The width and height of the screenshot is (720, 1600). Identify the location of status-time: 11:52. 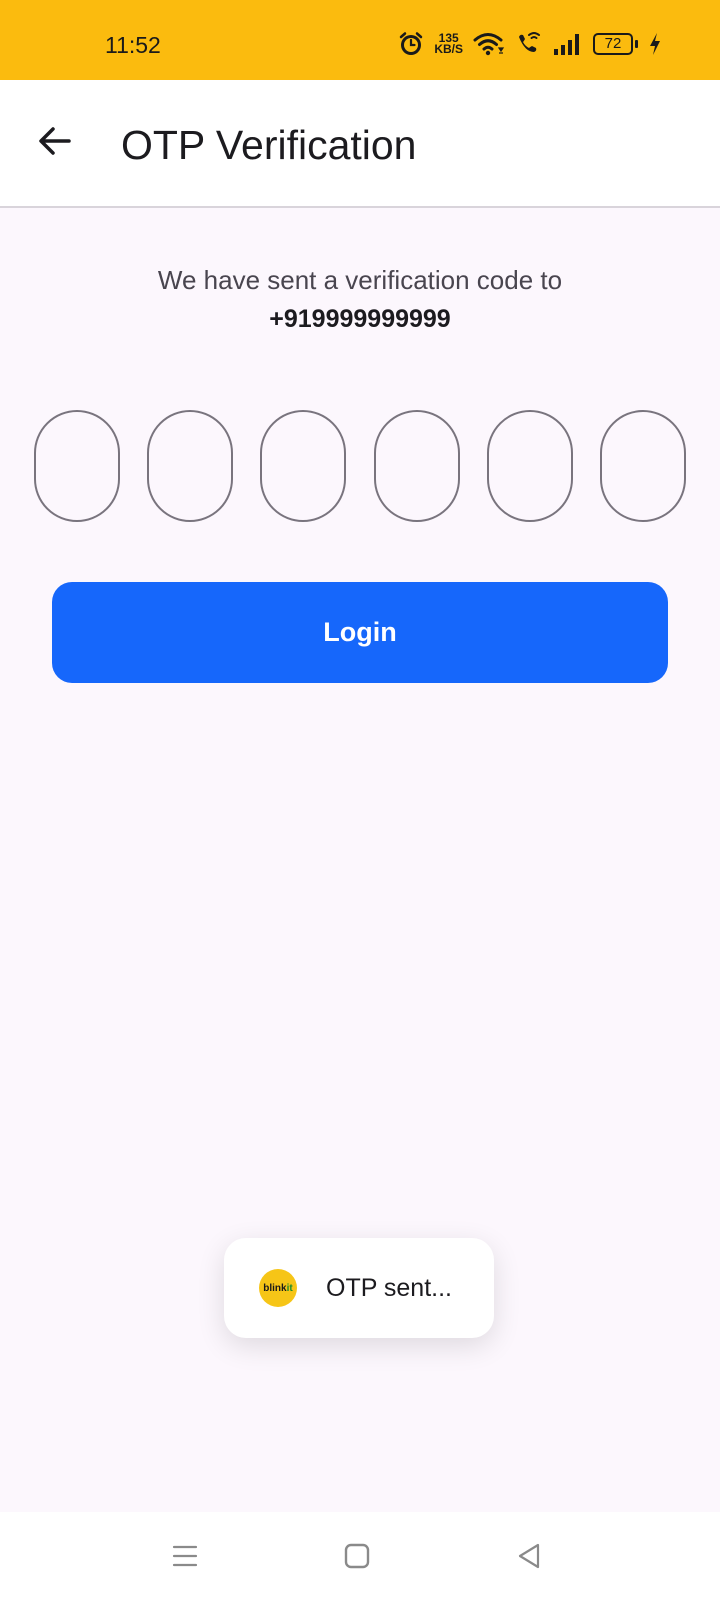
(133, 45).